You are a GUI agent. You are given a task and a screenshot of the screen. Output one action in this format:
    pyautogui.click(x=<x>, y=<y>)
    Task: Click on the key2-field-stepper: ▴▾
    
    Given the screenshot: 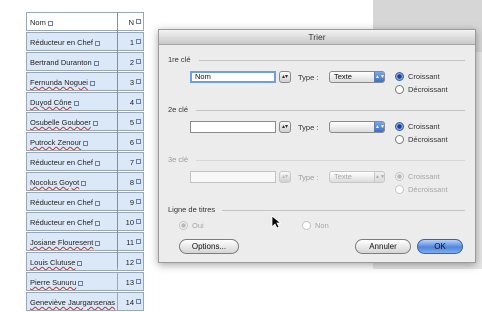 What is the action you would take?
    pyautogui.click(x=285, y=127)
    